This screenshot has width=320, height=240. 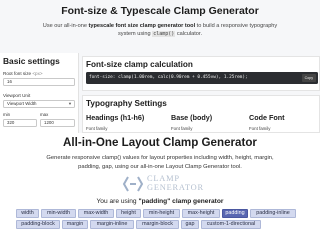 I want to click on root-font-size-label: Root font size <px>, so click(x=23, y=73).